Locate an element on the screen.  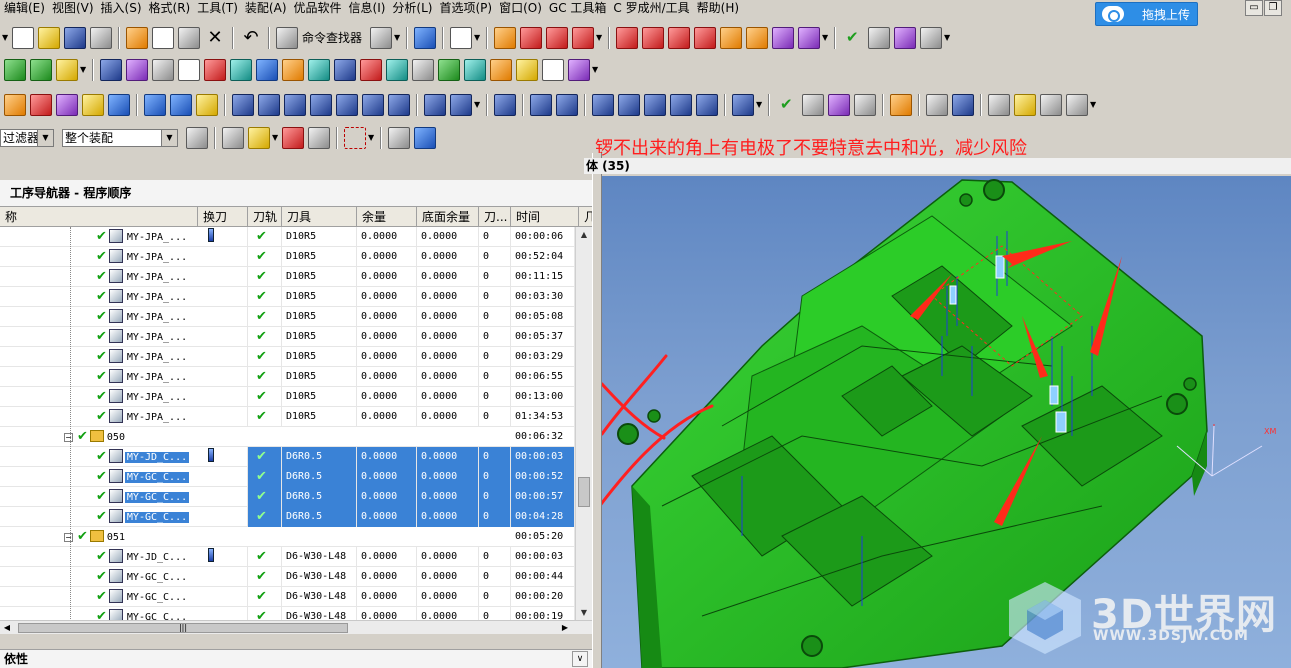
planar-mill-icon is located at coordinates (373, 104).